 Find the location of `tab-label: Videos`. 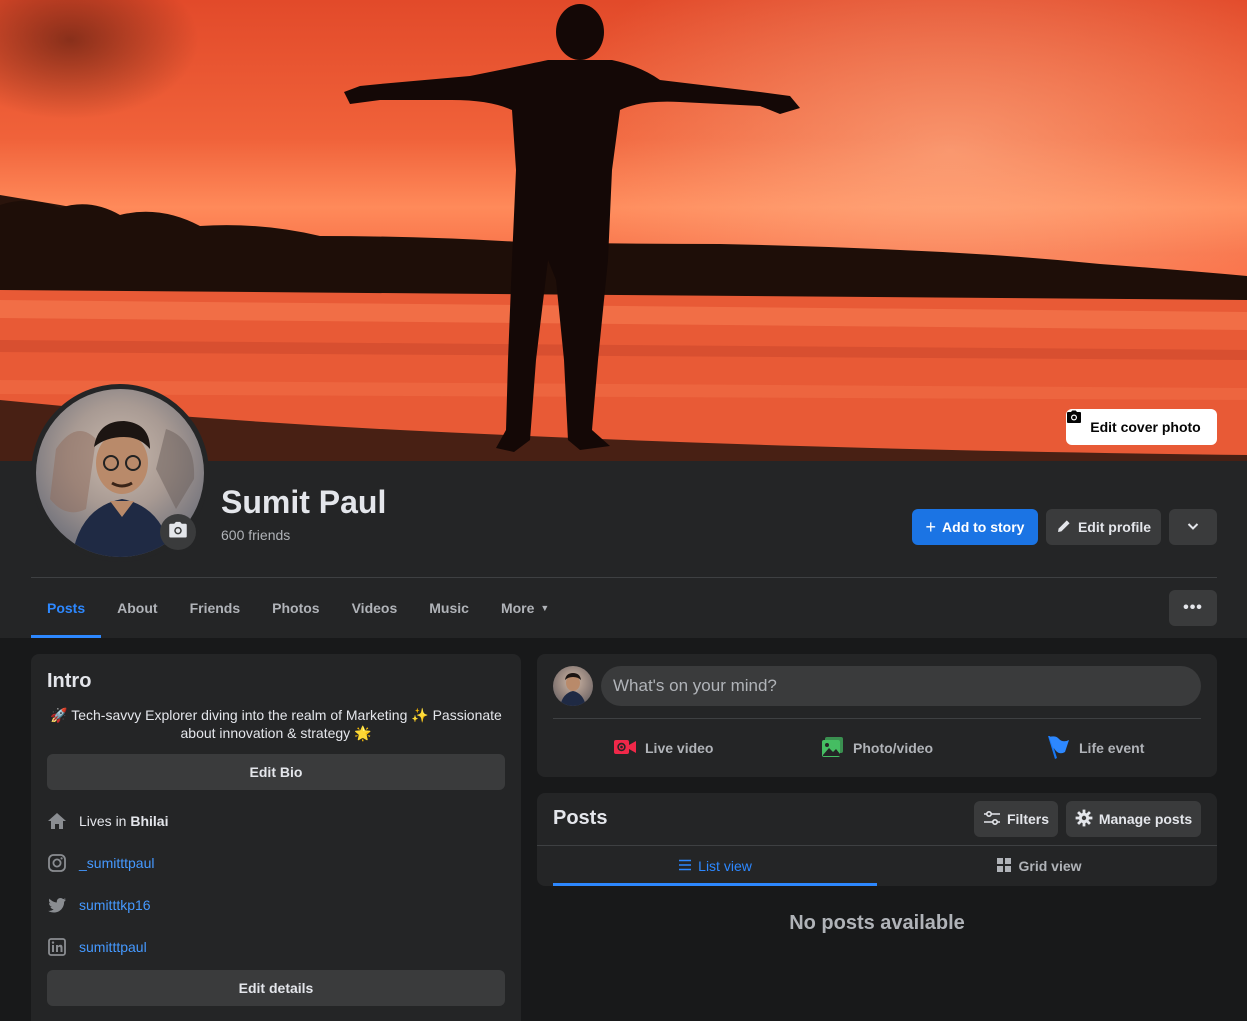

tab-label: Videos is located at coordinates (374, 608).